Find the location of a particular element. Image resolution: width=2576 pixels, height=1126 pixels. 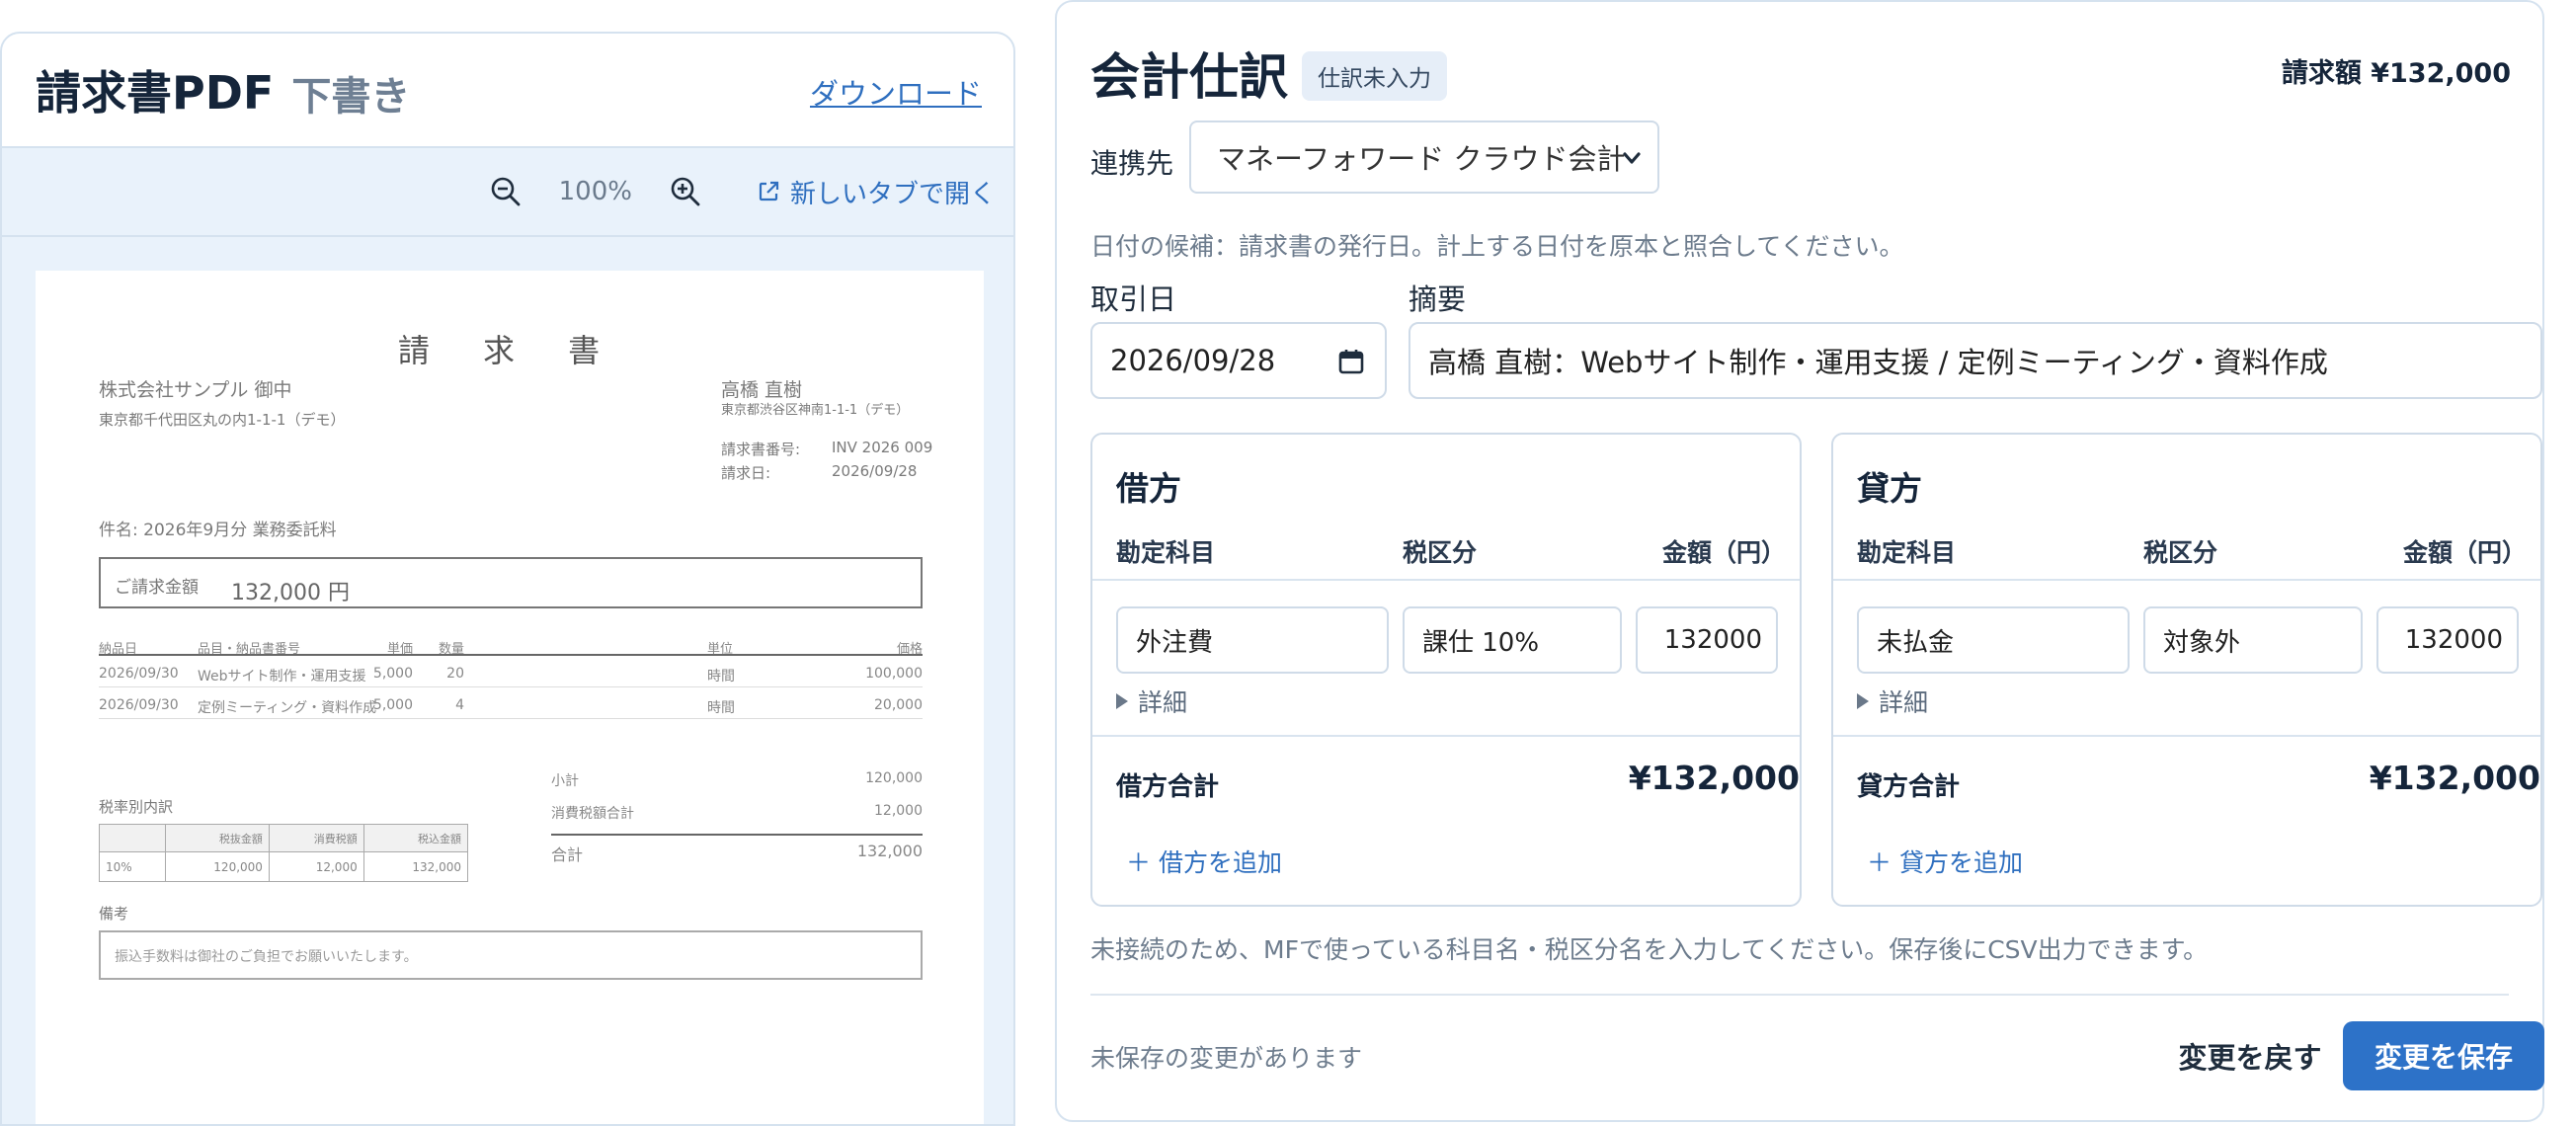

zoom-out-button is located at coordinates (505, 191).